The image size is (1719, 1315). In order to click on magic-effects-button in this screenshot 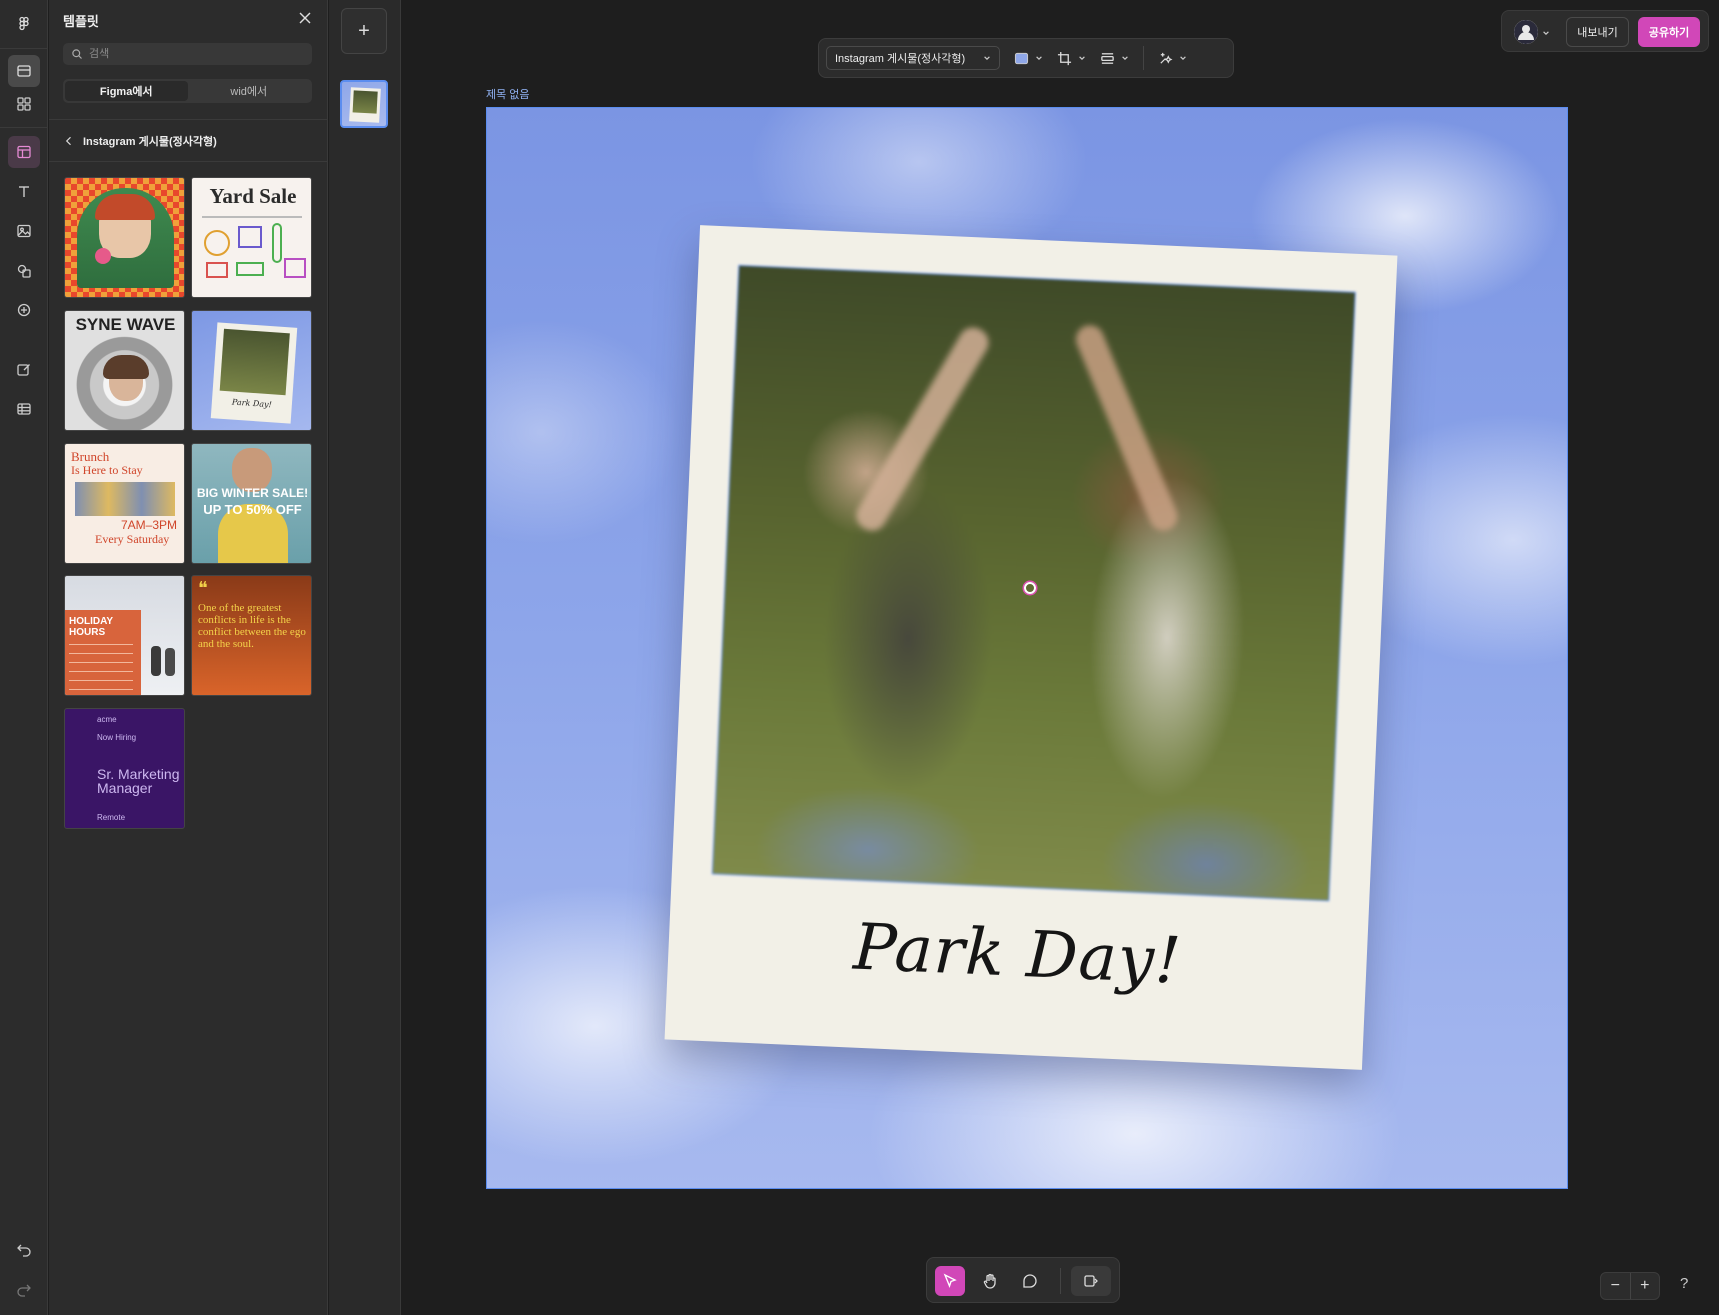, I will do `click(1172, 58)`.